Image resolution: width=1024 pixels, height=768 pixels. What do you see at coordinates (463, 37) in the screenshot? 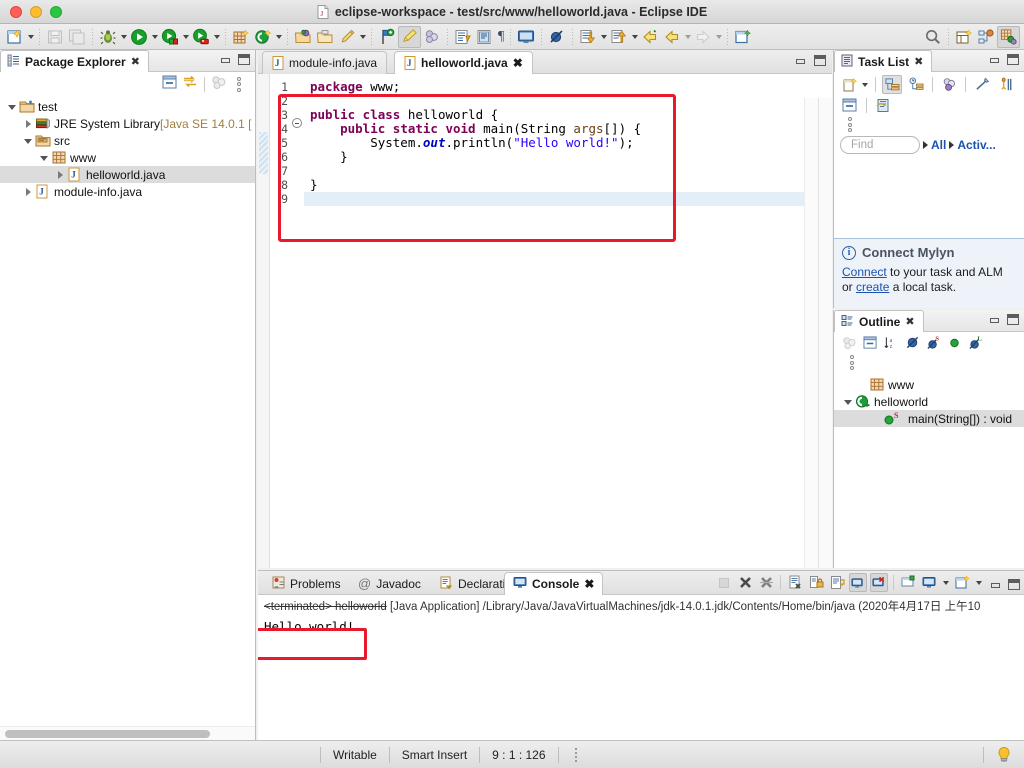
I see `next-annotation-icon` at bounding box center [463, 37].